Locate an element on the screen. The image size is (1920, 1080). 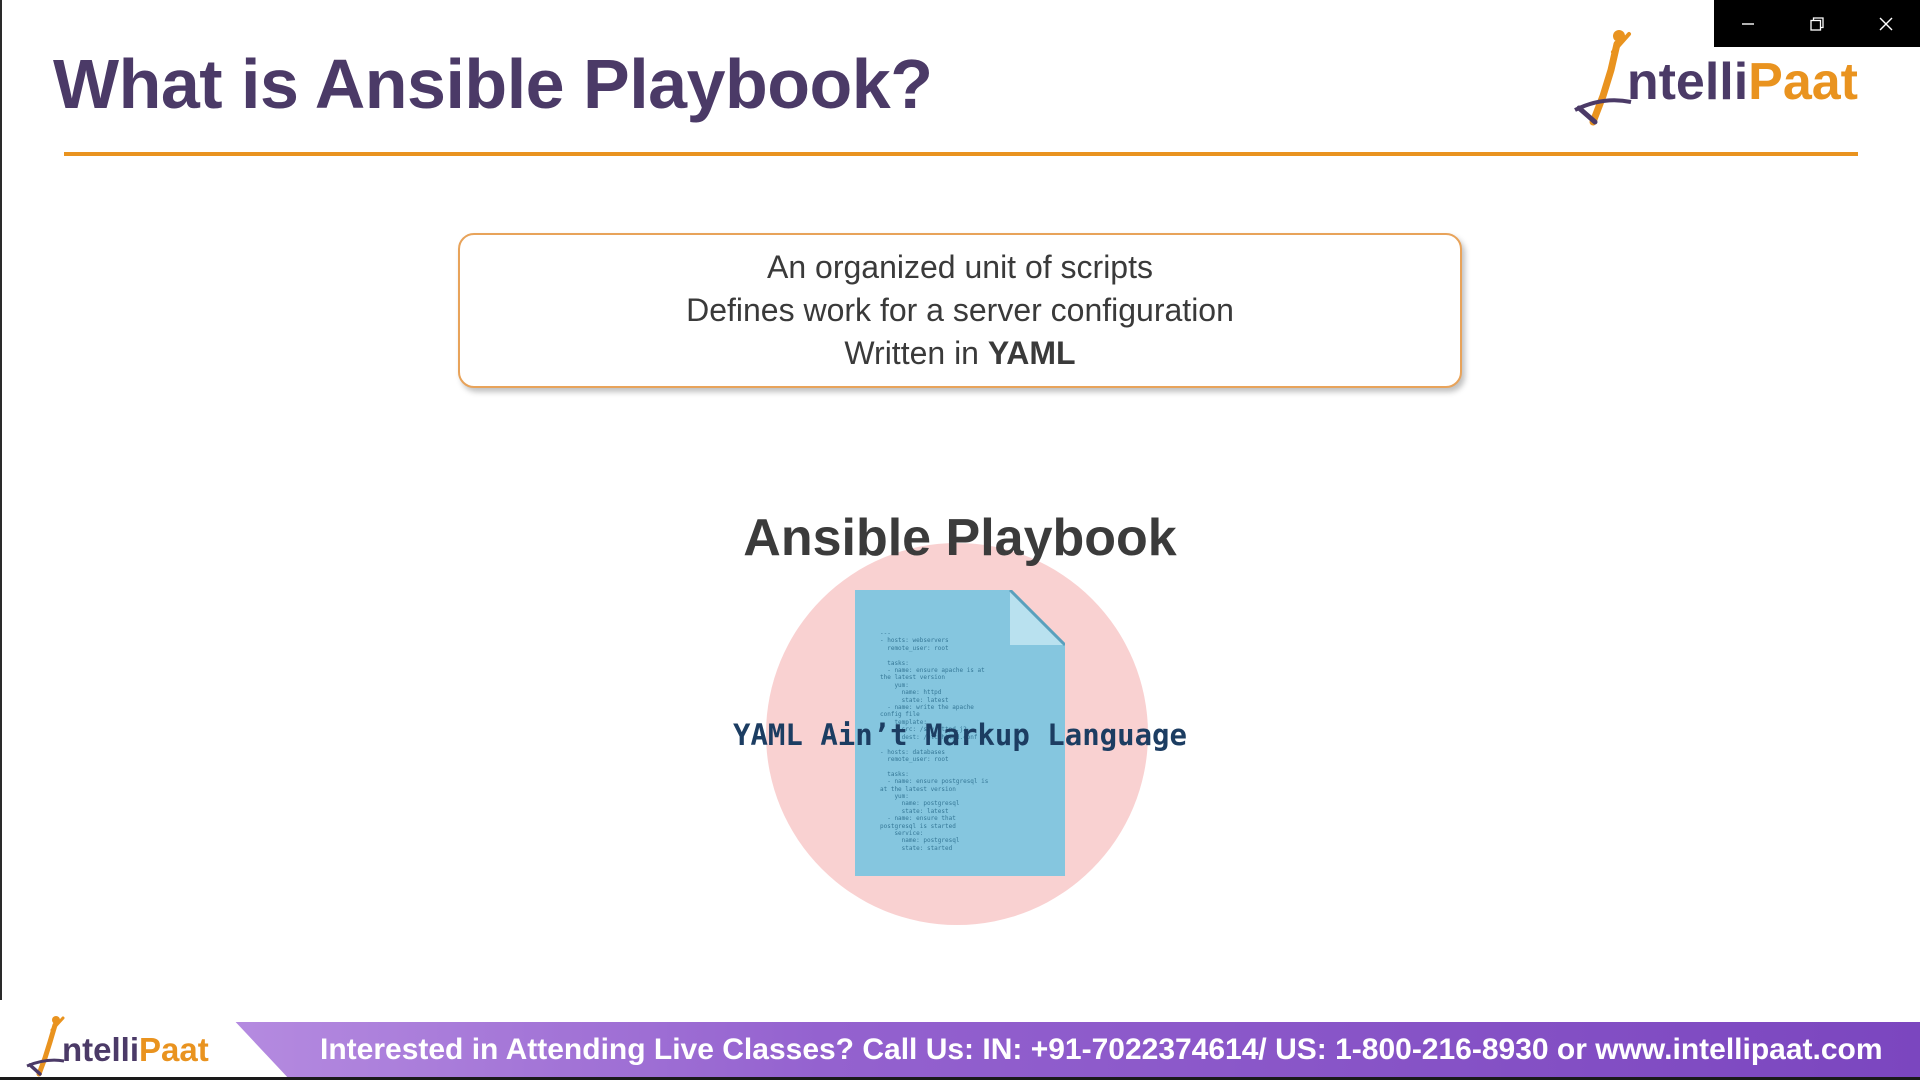
close-button is located at coordinates (1886, 23).